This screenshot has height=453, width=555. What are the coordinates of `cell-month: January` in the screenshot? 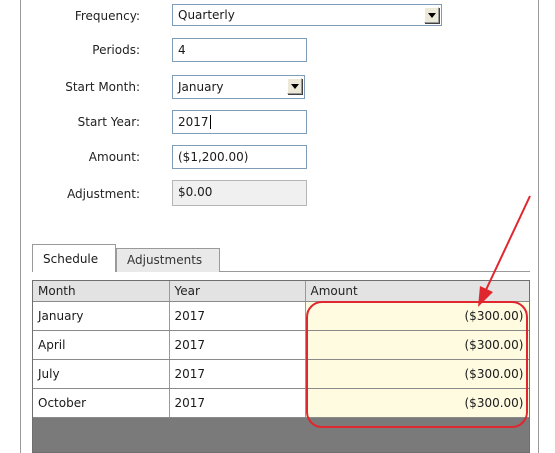 It's located at (101, 316).